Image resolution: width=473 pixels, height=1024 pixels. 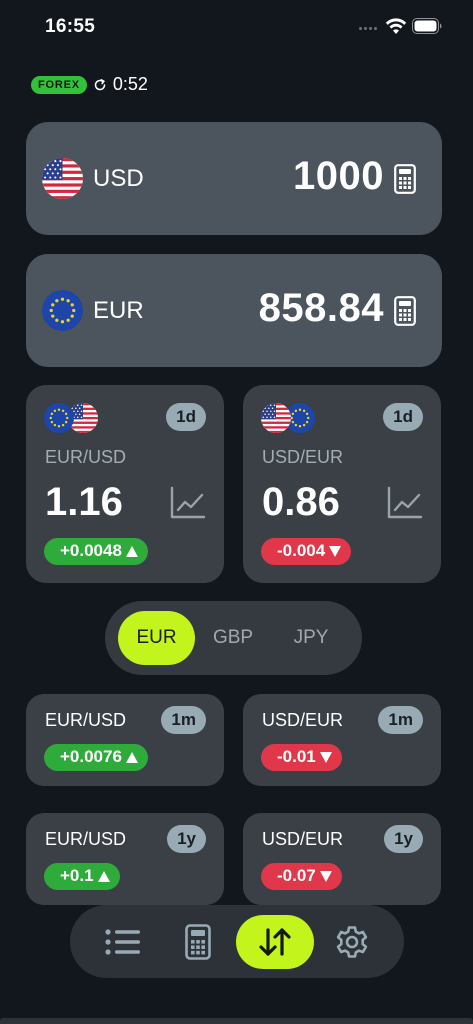 I want to click on change-pill: +0.1, so click(x=82, y=876).